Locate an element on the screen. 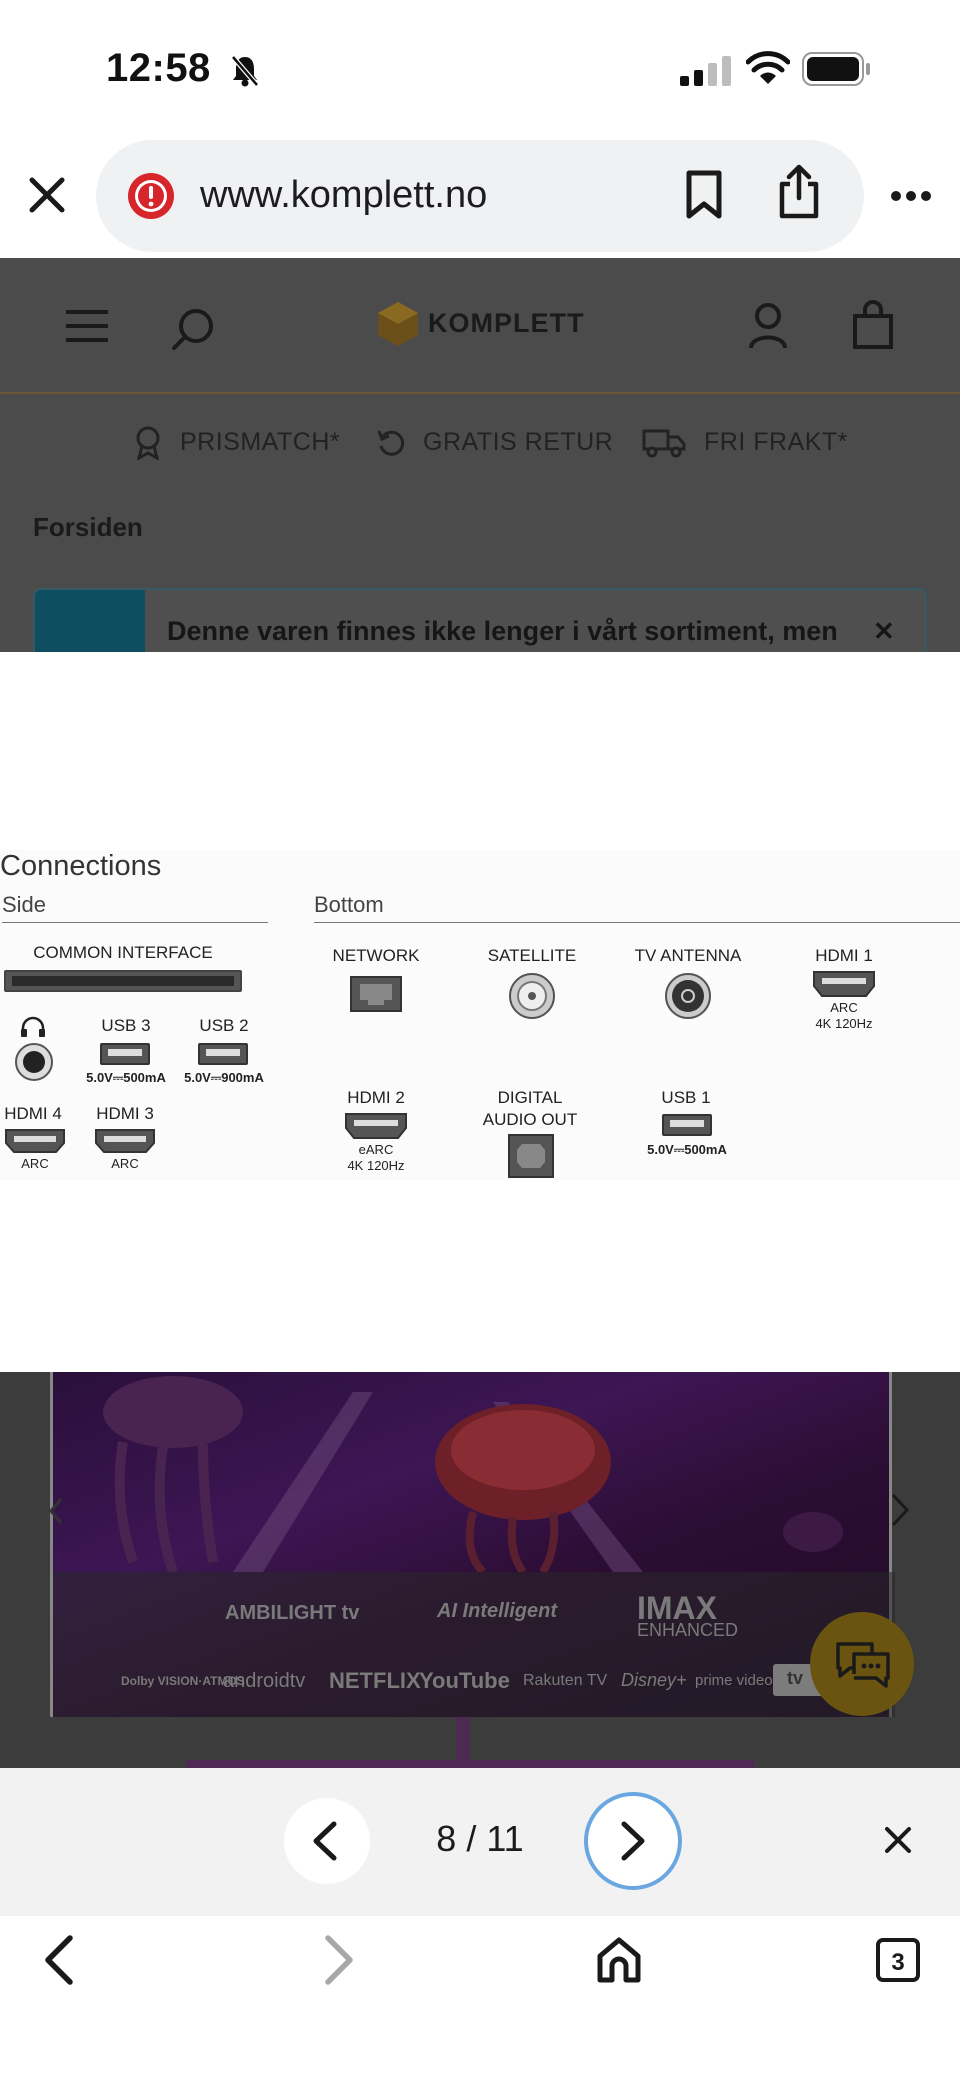  hdmi4-port is located at coordinates (35, 1141).